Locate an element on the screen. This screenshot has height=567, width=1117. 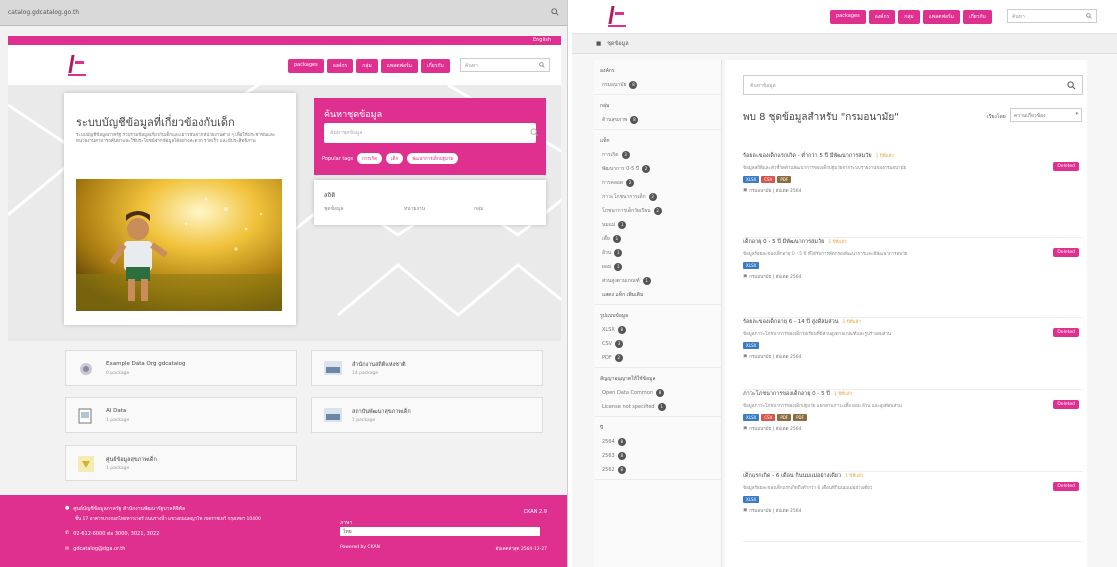
facet-item: License not specified 1 is located at coordinates (657, 407).